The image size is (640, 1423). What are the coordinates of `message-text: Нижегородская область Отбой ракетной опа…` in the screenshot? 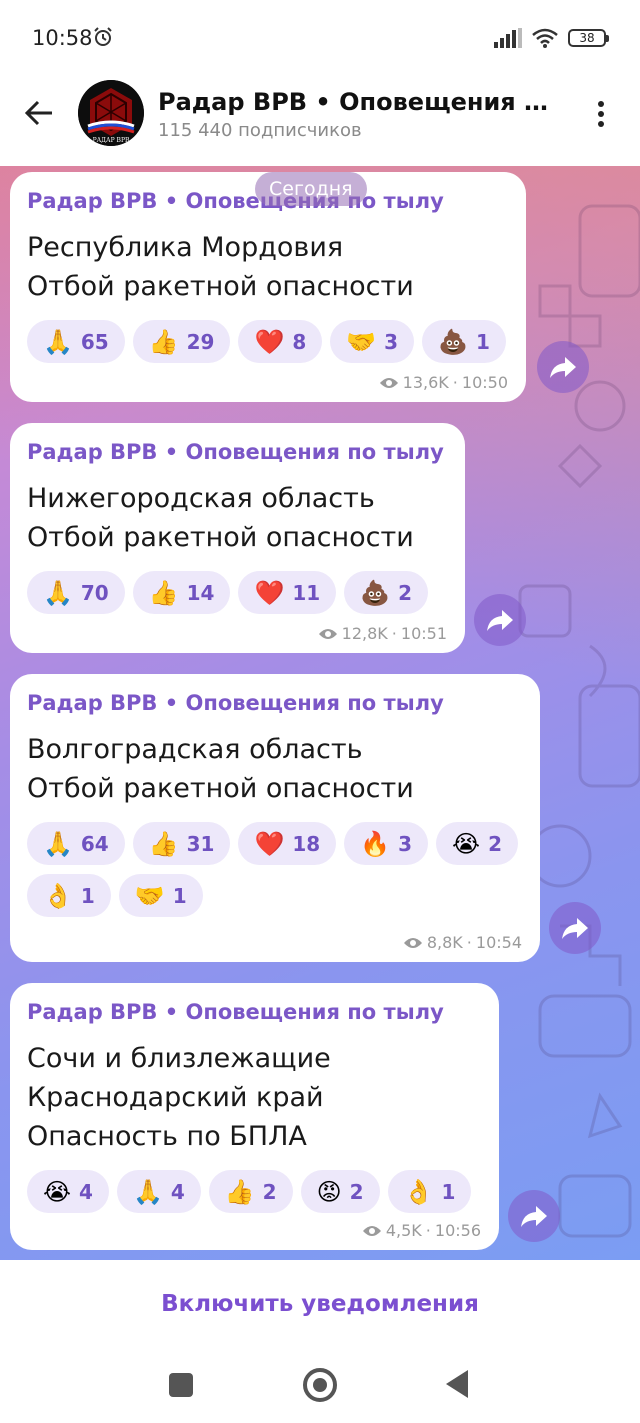 It's located at (237, 518).